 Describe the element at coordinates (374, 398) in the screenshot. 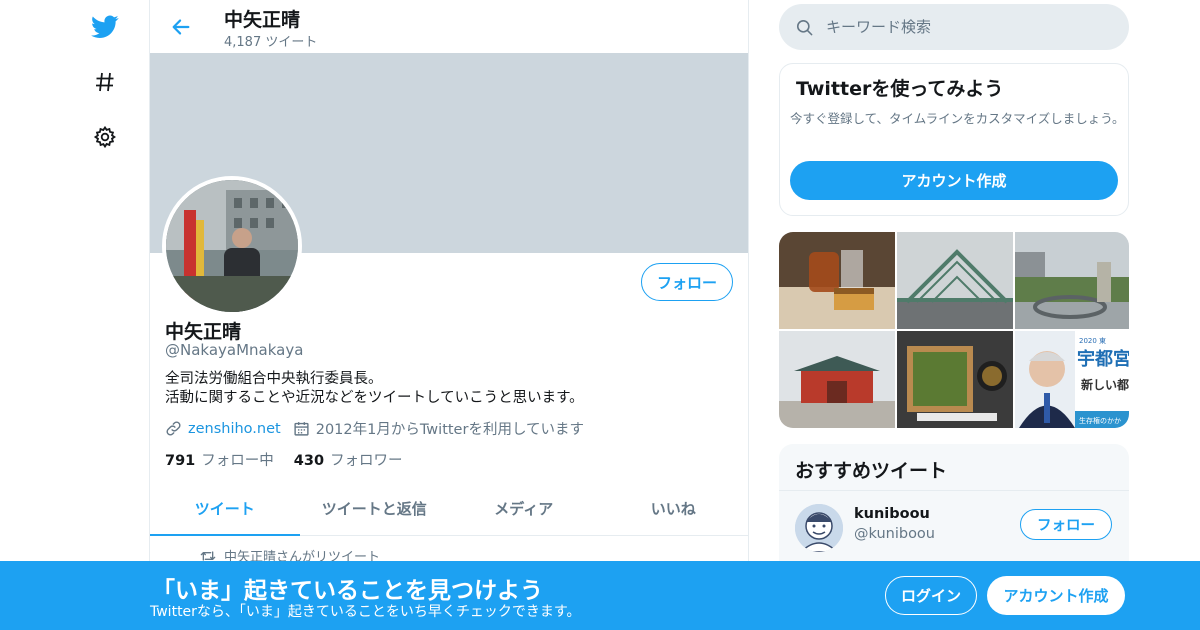

I see `bio-line: 活動に関することや近況などをツイートしていこうと思います。` at that location.